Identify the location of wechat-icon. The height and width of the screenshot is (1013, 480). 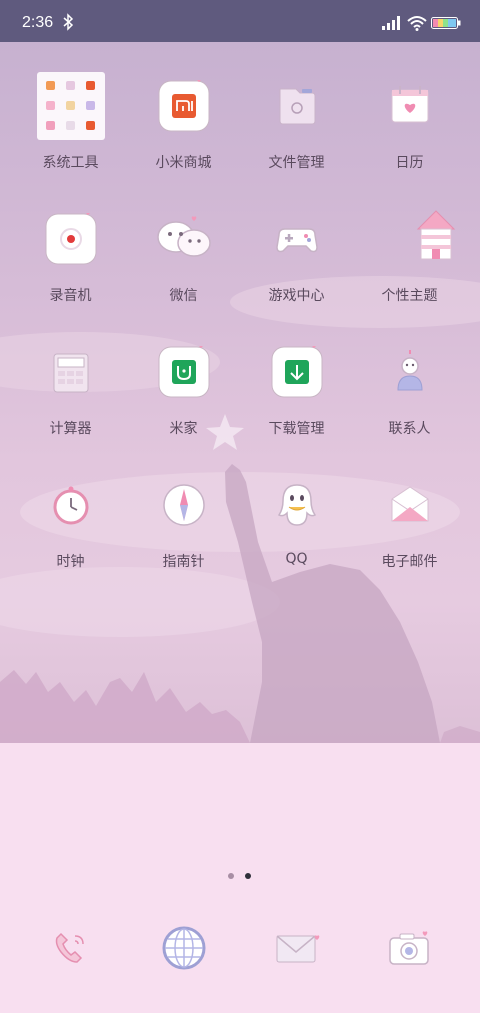
(184, 239).